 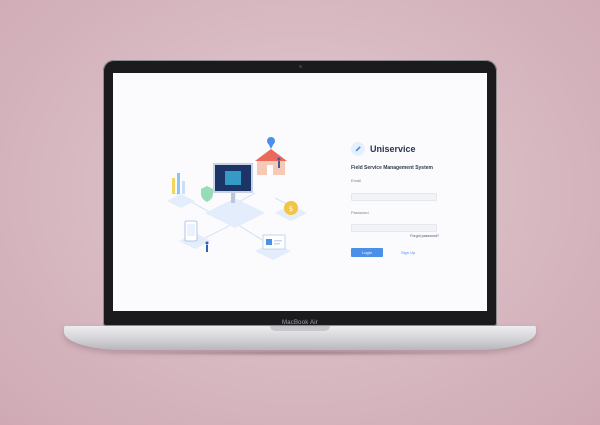 What do you see at coordinates (367, 252) in the screenshot?
I see `login-button: Login` at bounding box center [367, 252].